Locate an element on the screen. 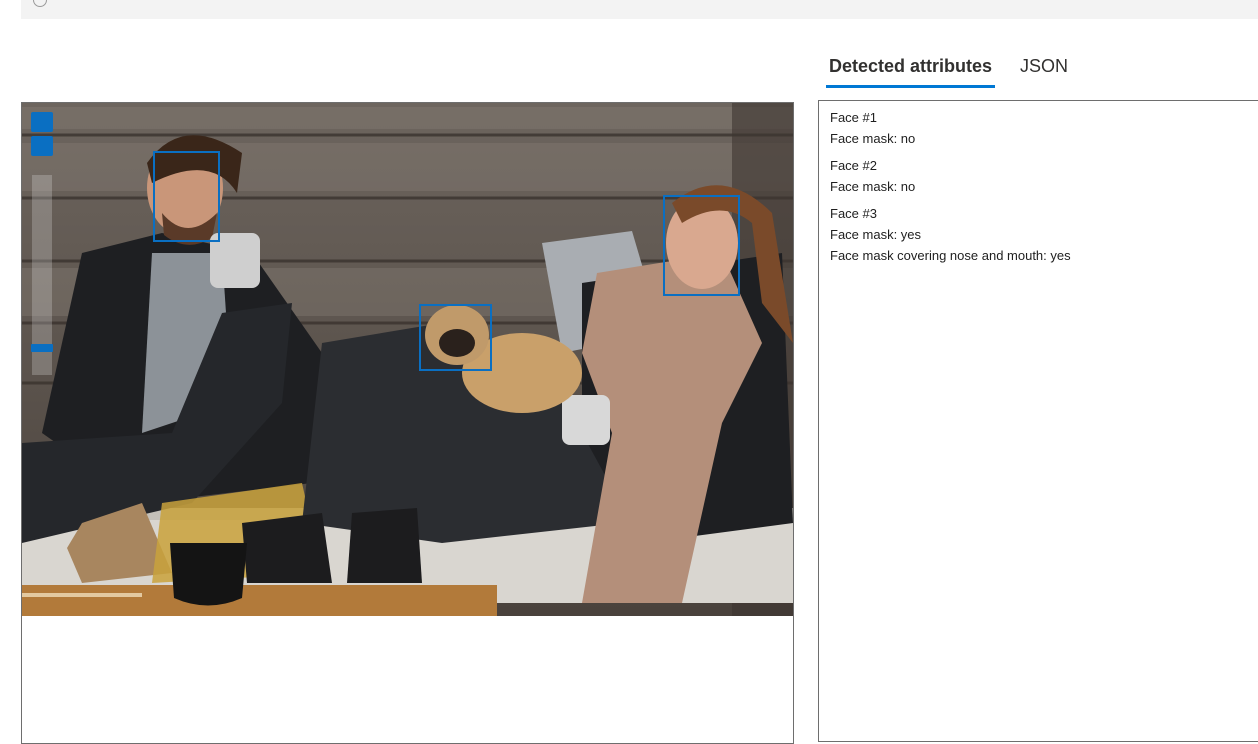 The image size is (1258, 744). tab-json: JSON is located at coordinates (1044, 65).